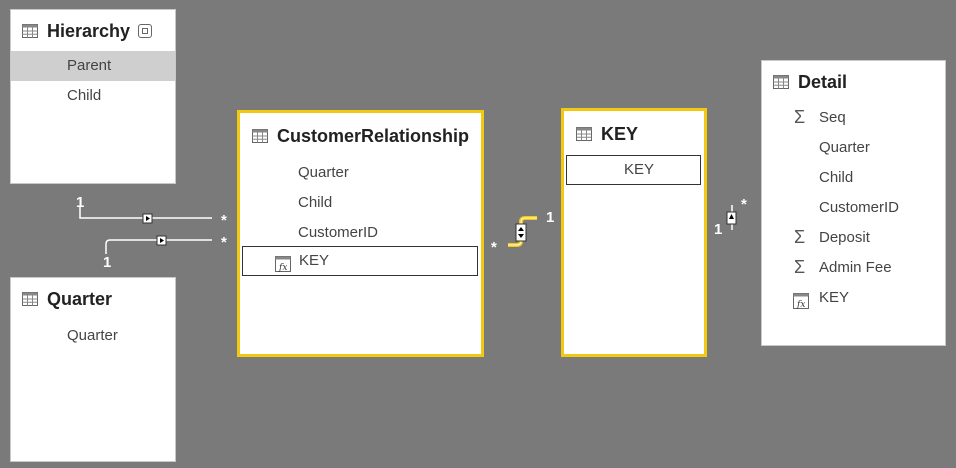  Describe the element at coordinates (823, 81) in the screenshot. I see `table-title: Detail` at that location.